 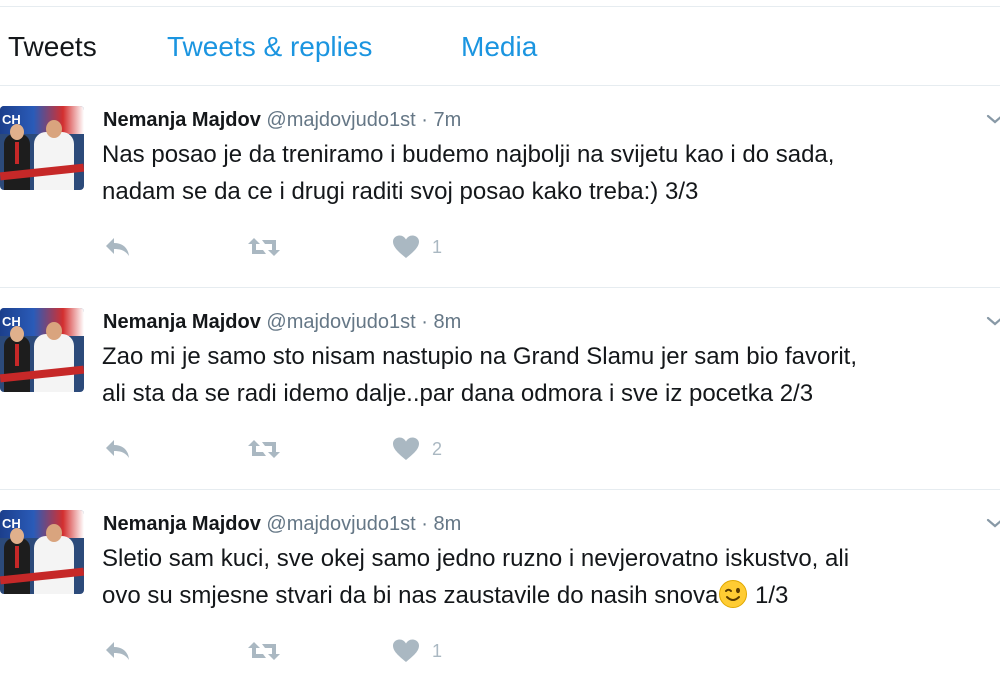 What do you see at coordinates (733, 594) in the screenshot?
I see `winking-face-emoji-icon` at bounding box center [733, 594].